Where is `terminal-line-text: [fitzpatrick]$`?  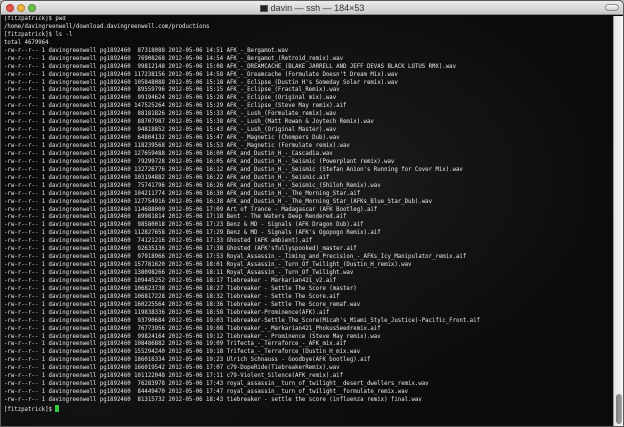
terminal-line-text: [fitzpatrick]$ is located at coordinates (30, 409).